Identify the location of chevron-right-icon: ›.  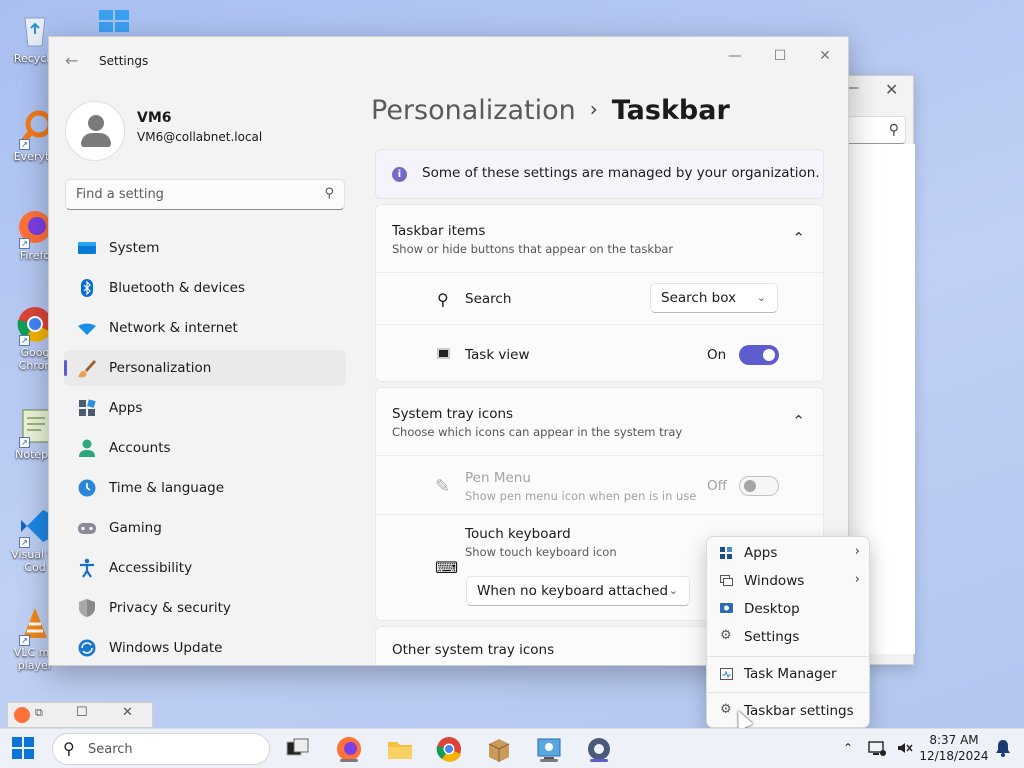
(857, 551).